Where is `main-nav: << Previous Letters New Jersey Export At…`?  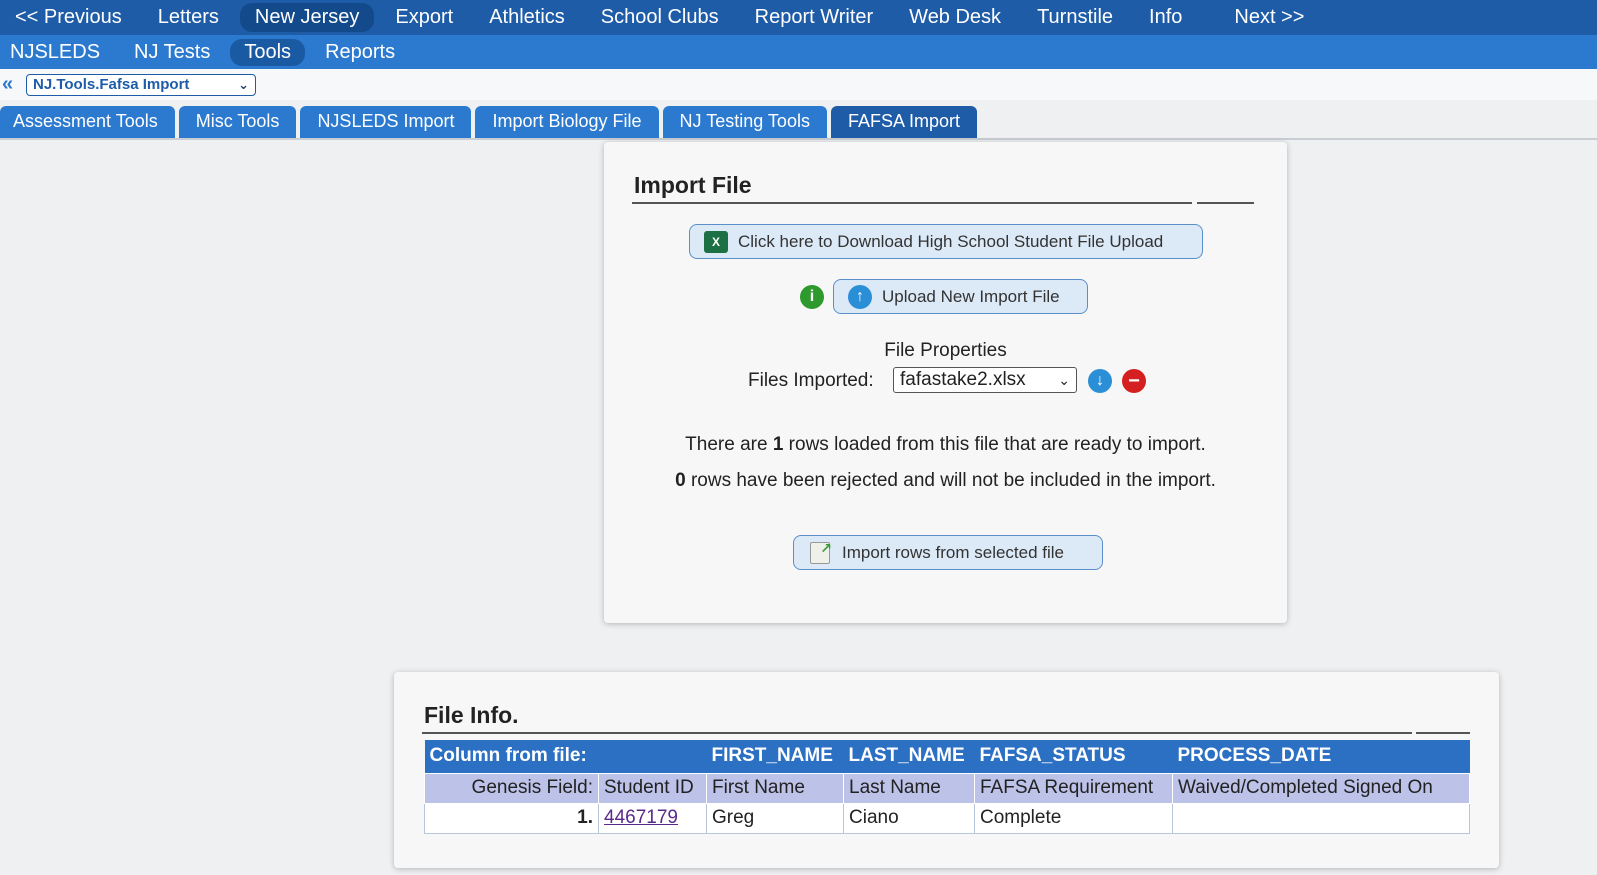
main-nav: << Previous Letters New Jersey Export At… is located at coordinates (798, 17).